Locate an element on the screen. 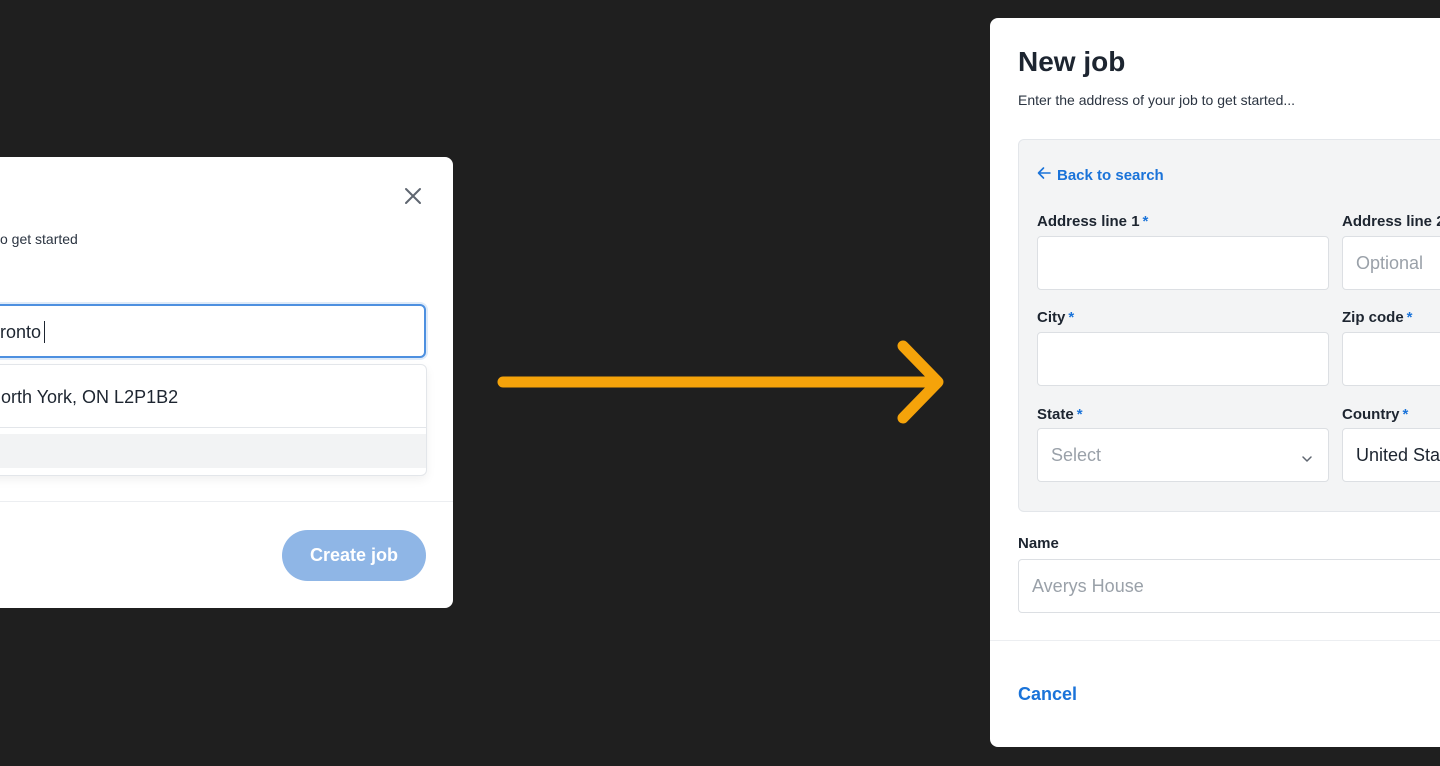 The height and width of the screenshot is (766, 1440). cancel-button: Cancel is located at coordinates (1047, 694).